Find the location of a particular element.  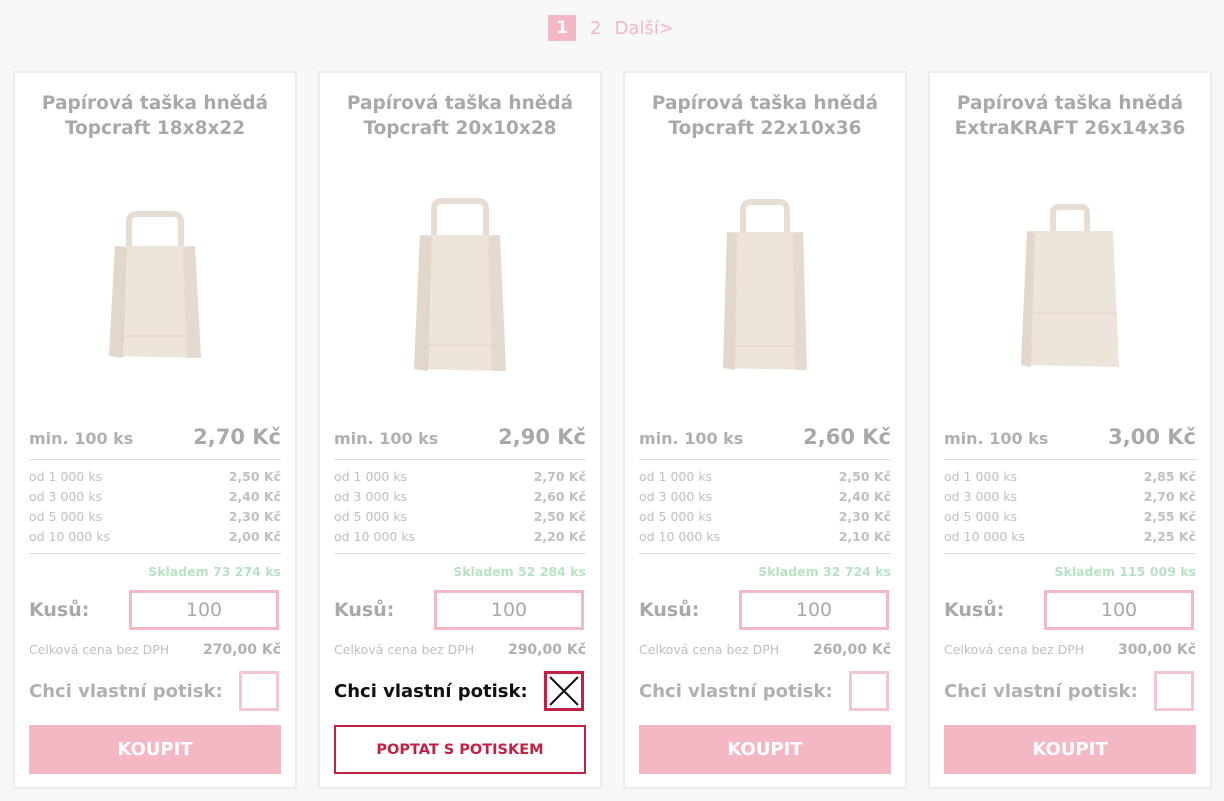

page-current: 1 is located at coordinates (562, 28).